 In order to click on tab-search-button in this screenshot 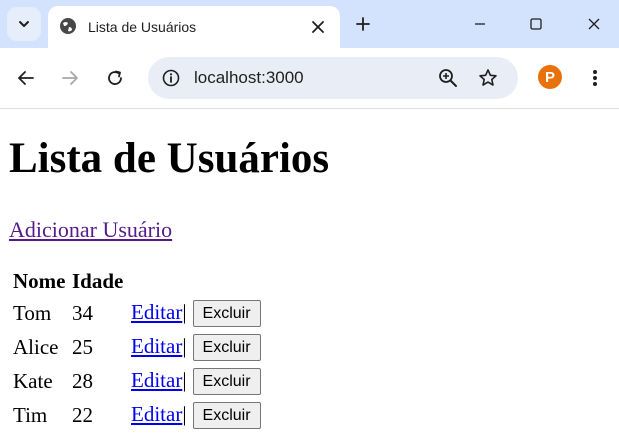, I will do `click(24, 24)`.